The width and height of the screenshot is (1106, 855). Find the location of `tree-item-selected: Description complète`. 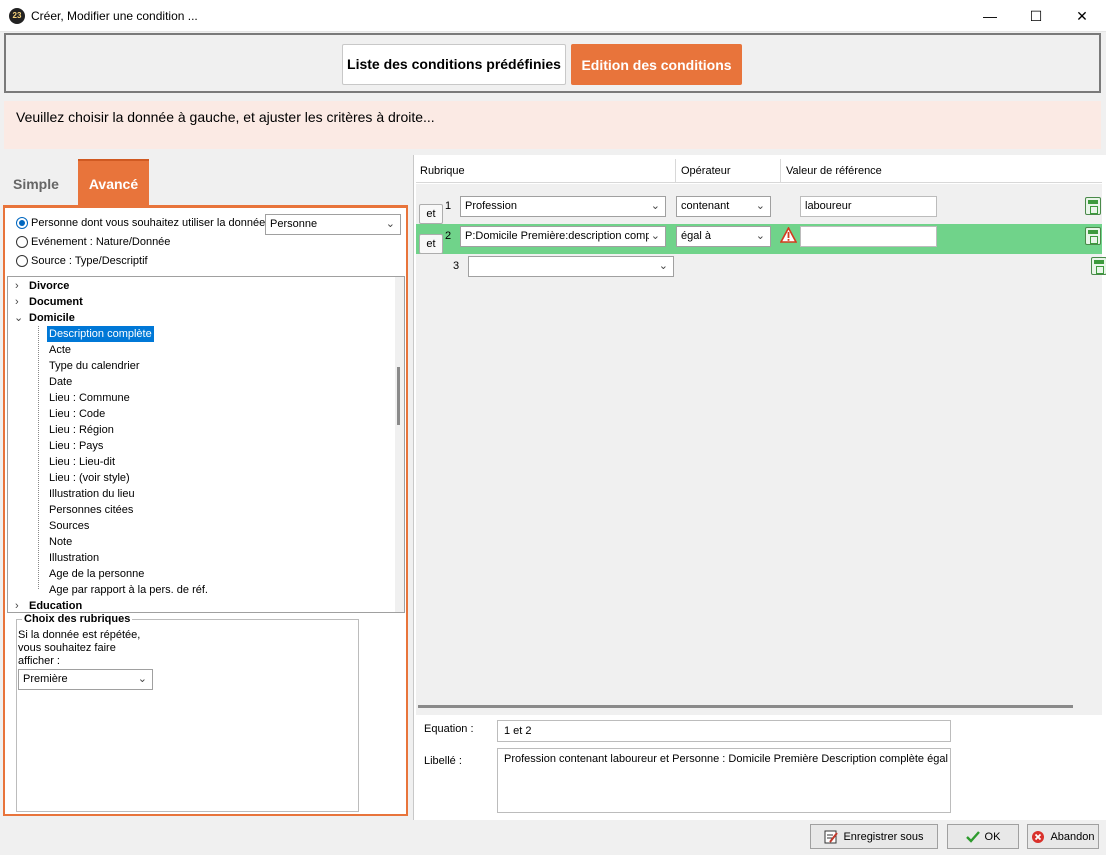

tree-item-selected: Description complète is located at coordinates (100, 334).